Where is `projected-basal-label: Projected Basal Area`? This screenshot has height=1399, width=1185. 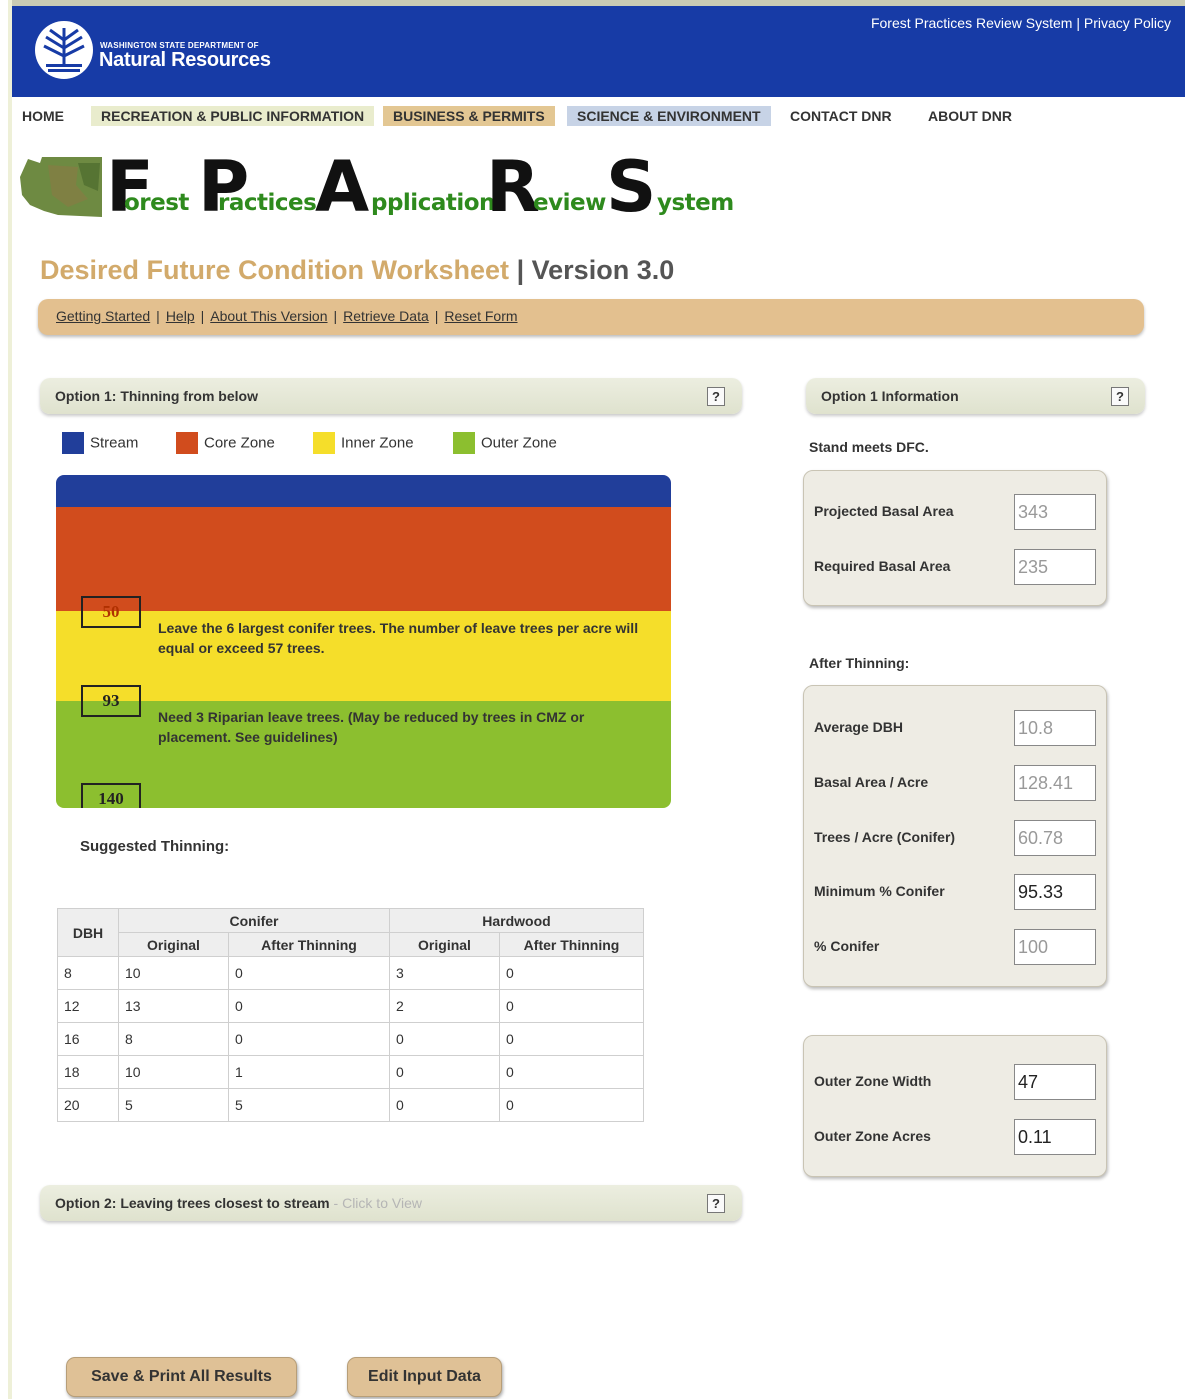 projected-basal-label: Projected Basal Area is located at coordinates (884, 511).